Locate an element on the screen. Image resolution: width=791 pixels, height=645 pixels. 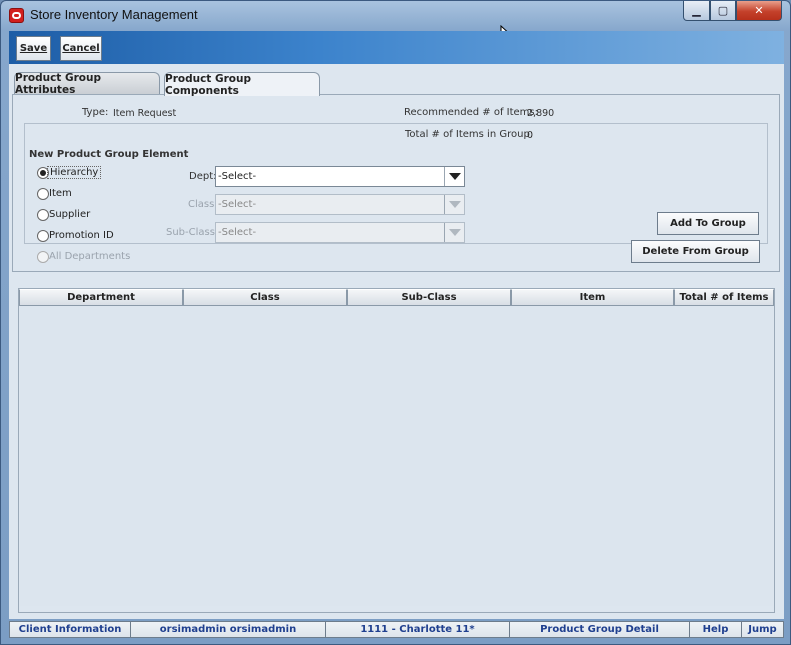
jump-link: Jump is located at coordinates (763, 629).